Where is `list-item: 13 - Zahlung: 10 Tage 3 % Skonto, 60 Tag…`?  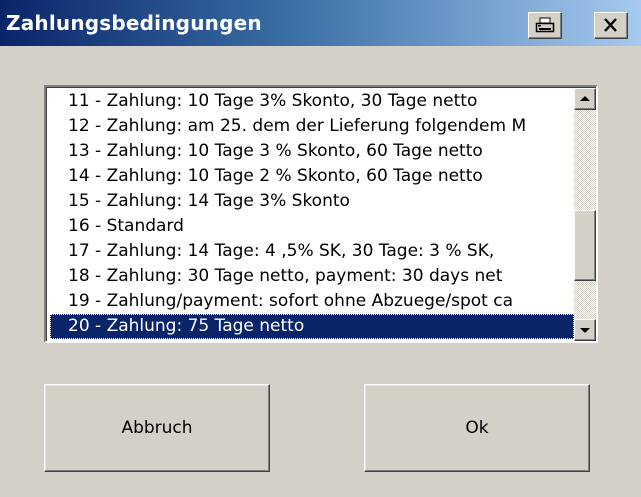 list-item: 13 - Zahlung: 10 Tage 3 % Skonto, 60 Tag… is located at coordinates (312, 151).